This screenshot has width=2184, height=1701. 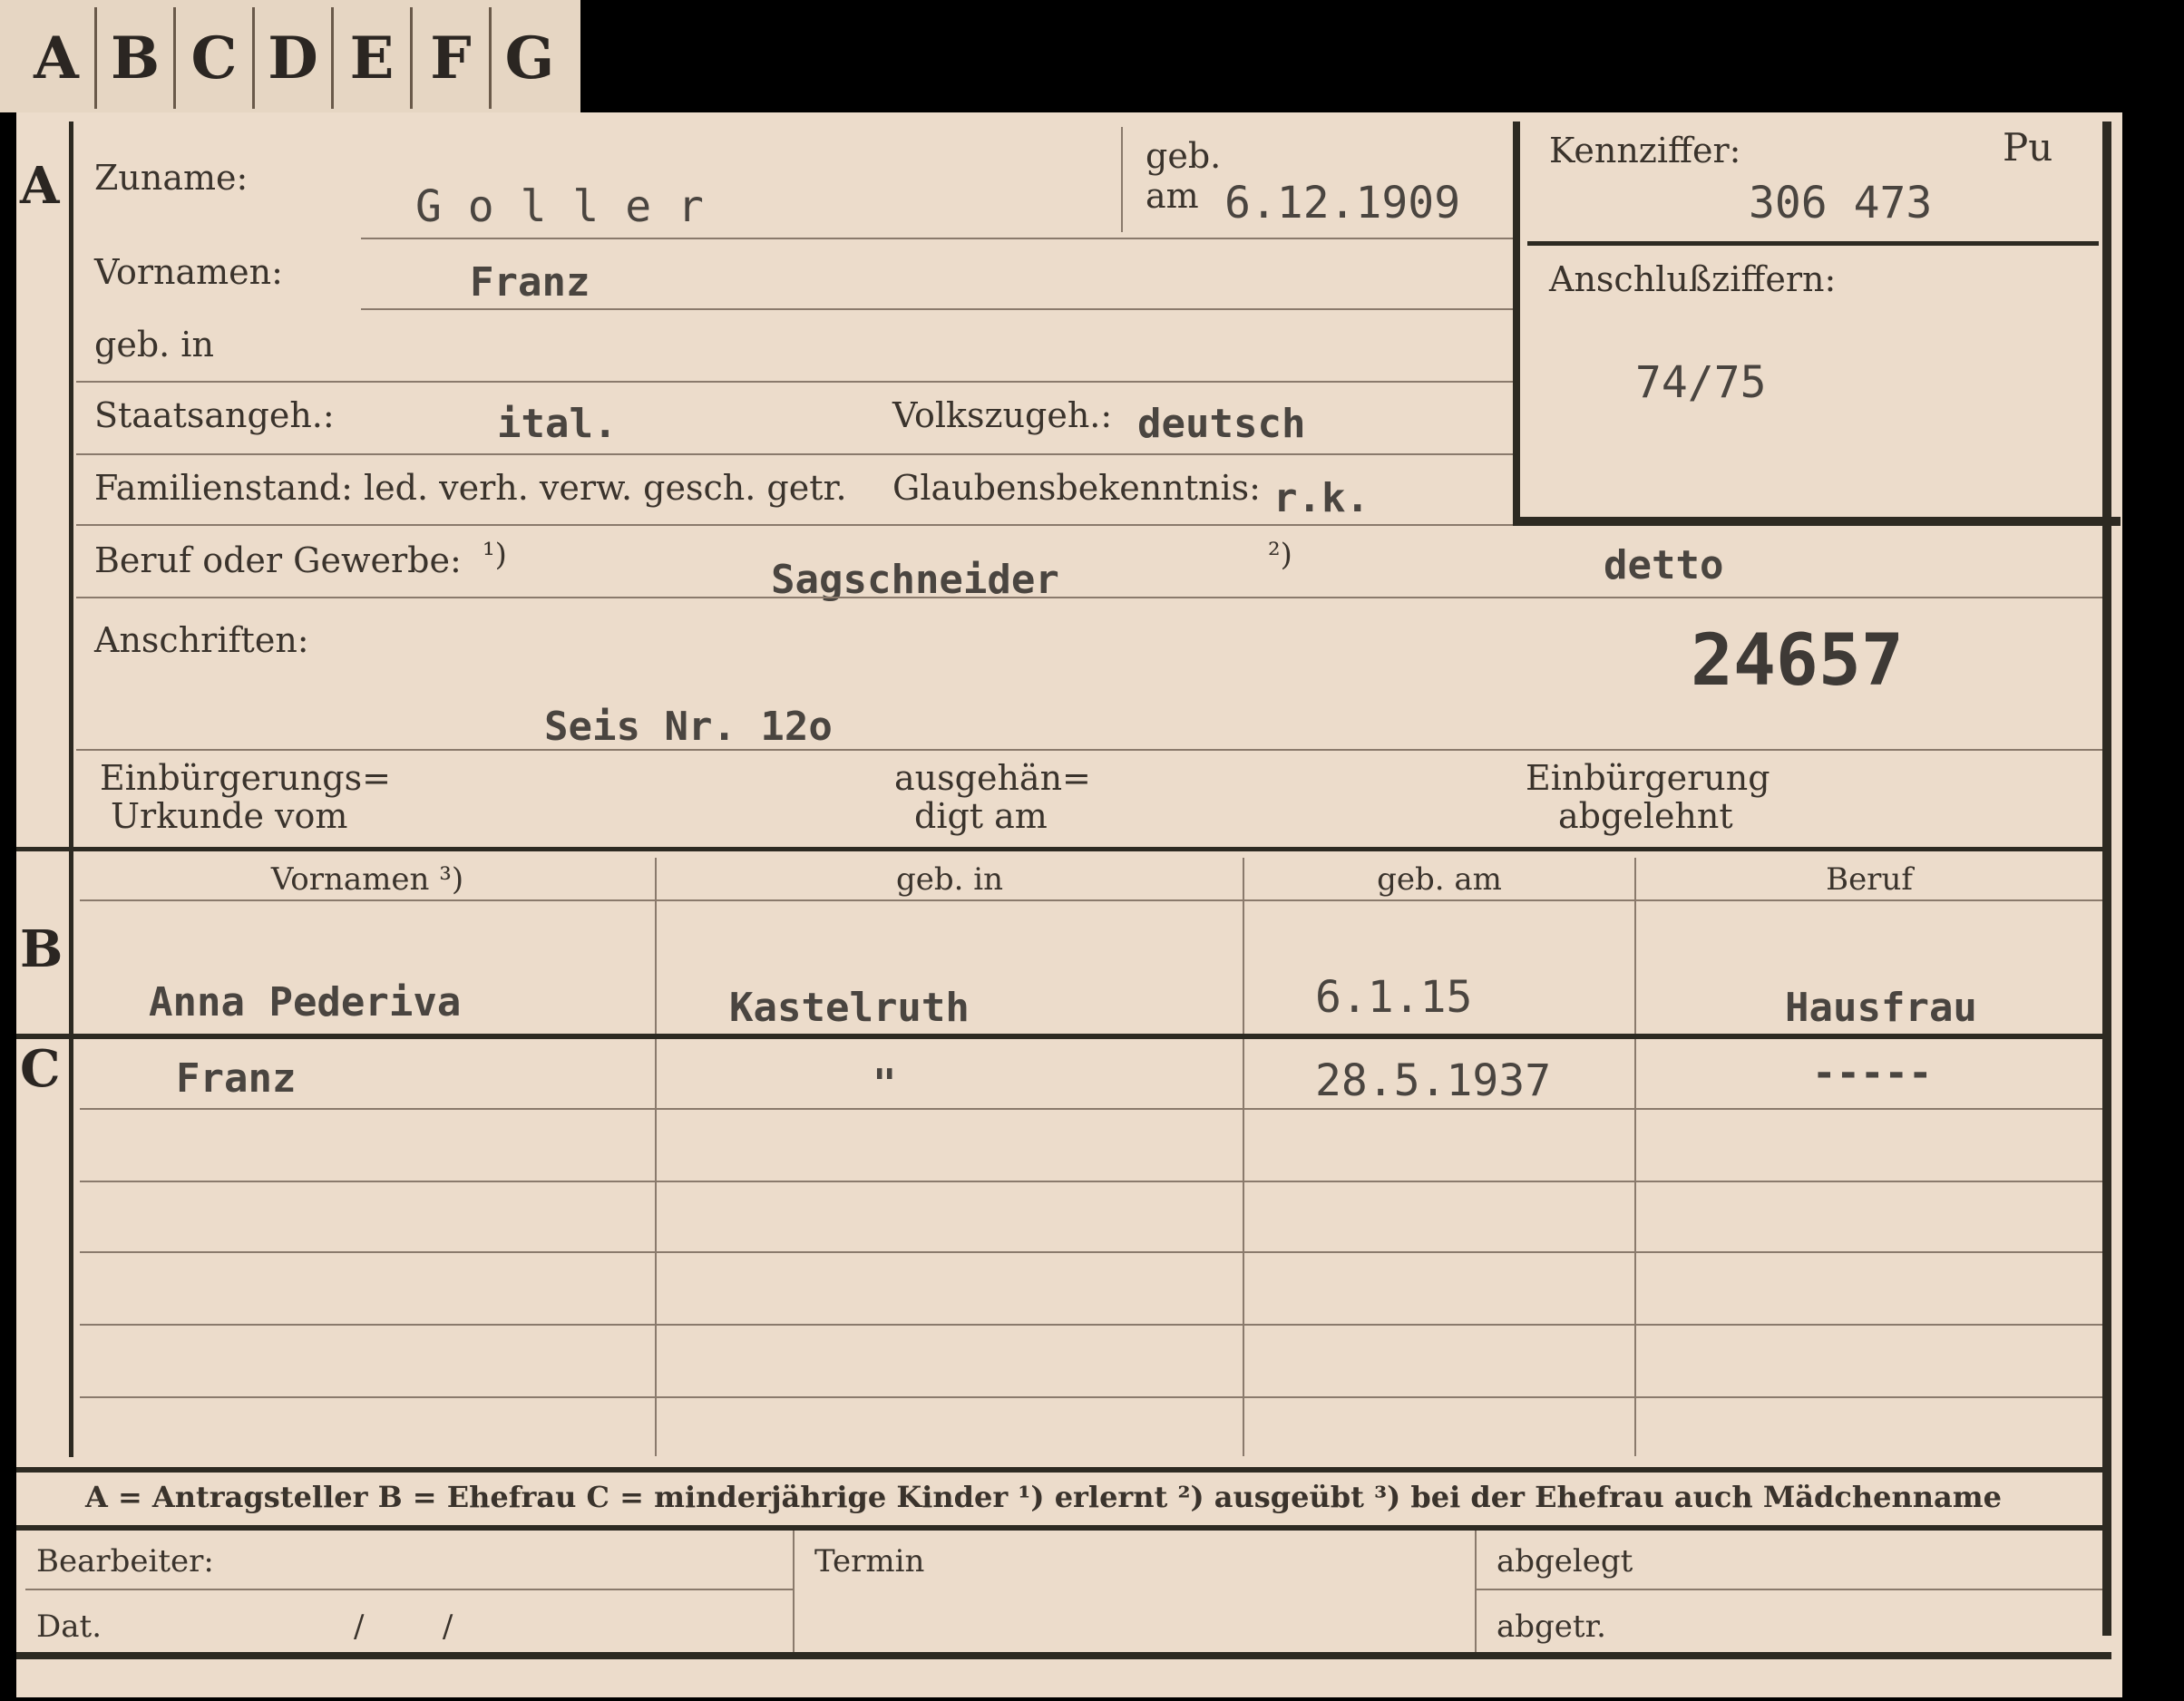 What do you see at coordinates (1280, 555) in the screenshot?
I see `profession-note-2: ²)` at bounding box center [1280, 555].